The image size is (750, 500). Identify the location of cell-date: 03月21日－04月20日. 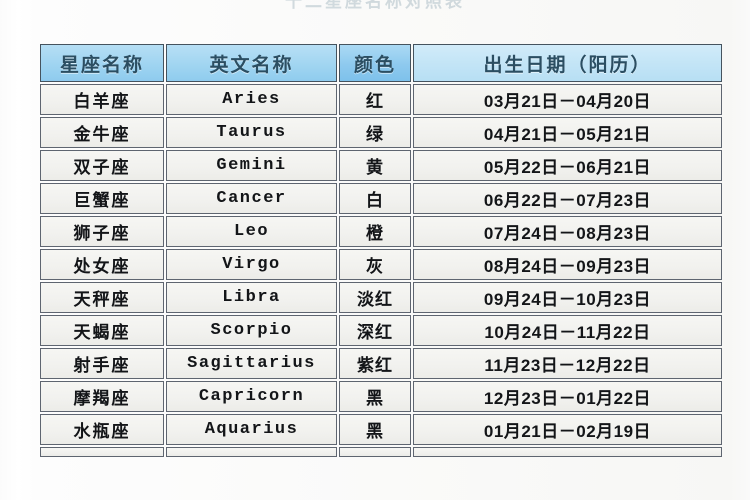
(567, 99).